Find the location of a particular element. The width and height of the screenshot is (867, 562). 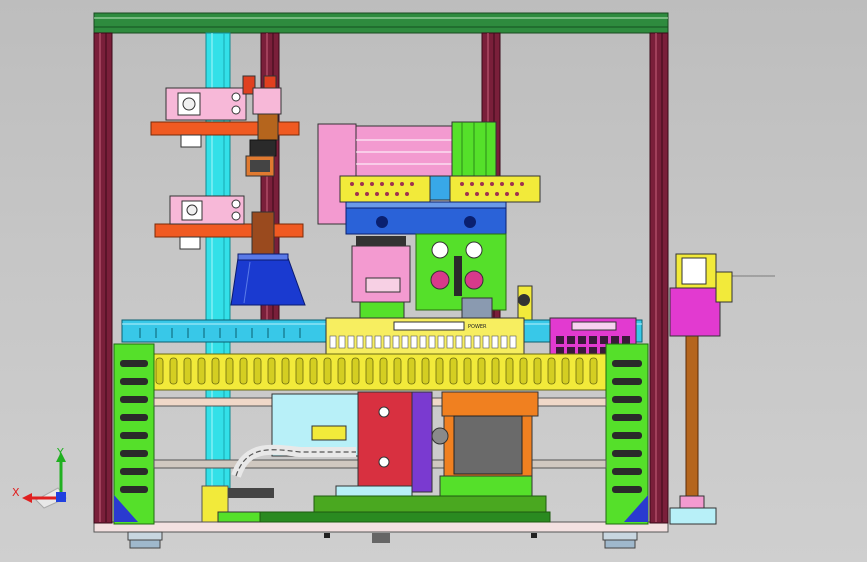

slotted-comb-plate is located at coordinates (377, 372).